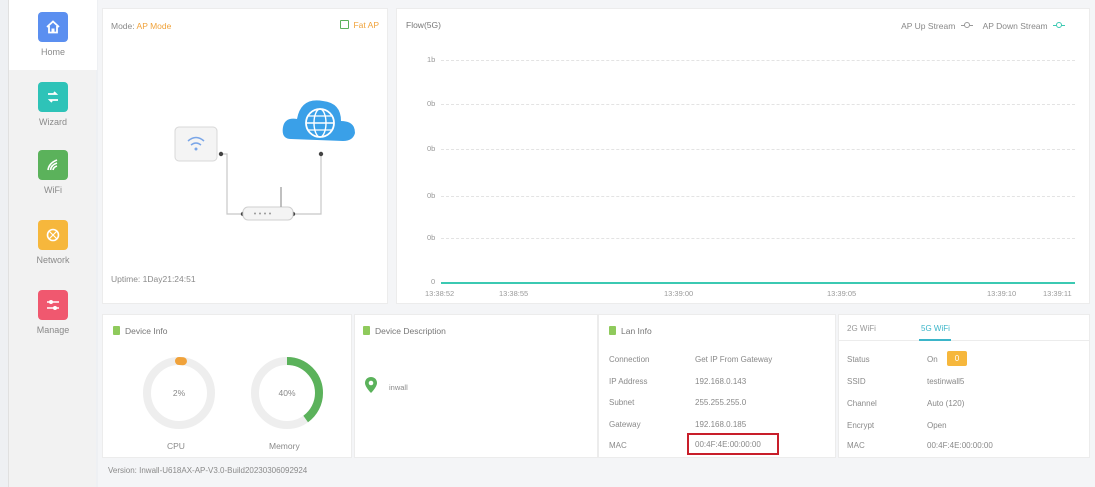  I want to click on sidebar-item-label: WiFi, so click(53, 190).